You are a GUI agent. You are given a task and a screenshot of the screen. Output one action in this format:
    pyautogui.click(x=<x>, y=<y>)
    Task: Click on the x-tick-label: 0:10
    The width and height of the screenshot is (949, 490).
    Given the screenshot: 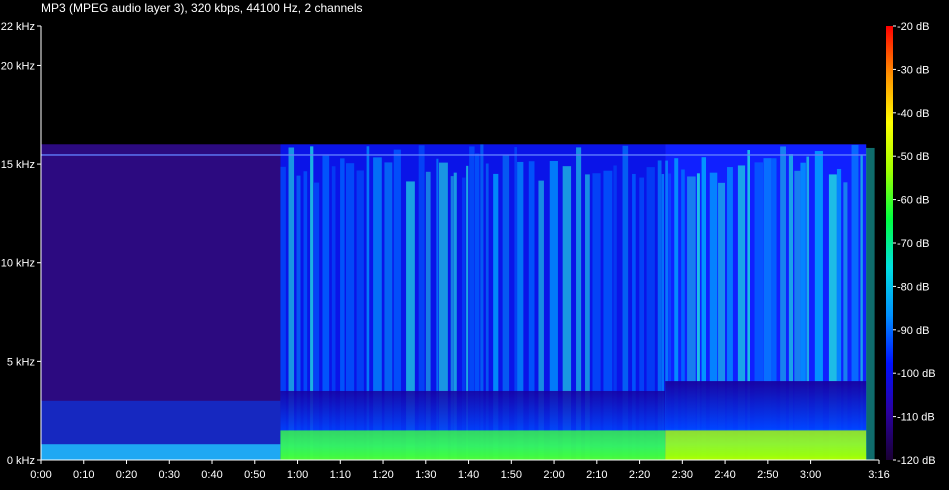 What is the action you would take?
    pyautogui.click(x=83, y=475)
    